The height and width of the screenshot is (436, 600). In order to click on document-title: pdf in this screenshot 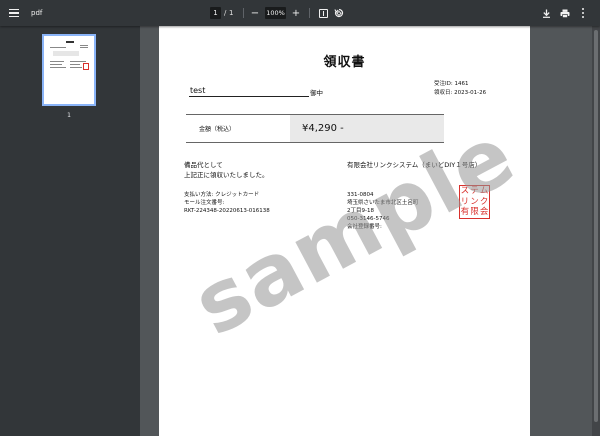, I will do `click(37, 13)`.